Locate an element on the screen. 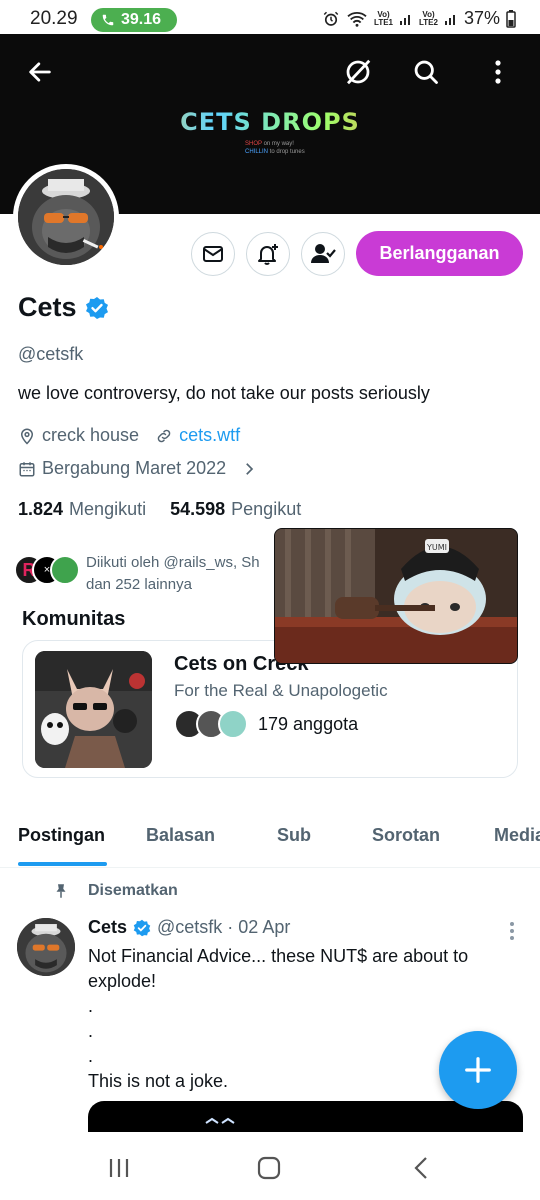 The width and height of the screenshot is (540, 1200). community-image is located at coordinates (93, 709).